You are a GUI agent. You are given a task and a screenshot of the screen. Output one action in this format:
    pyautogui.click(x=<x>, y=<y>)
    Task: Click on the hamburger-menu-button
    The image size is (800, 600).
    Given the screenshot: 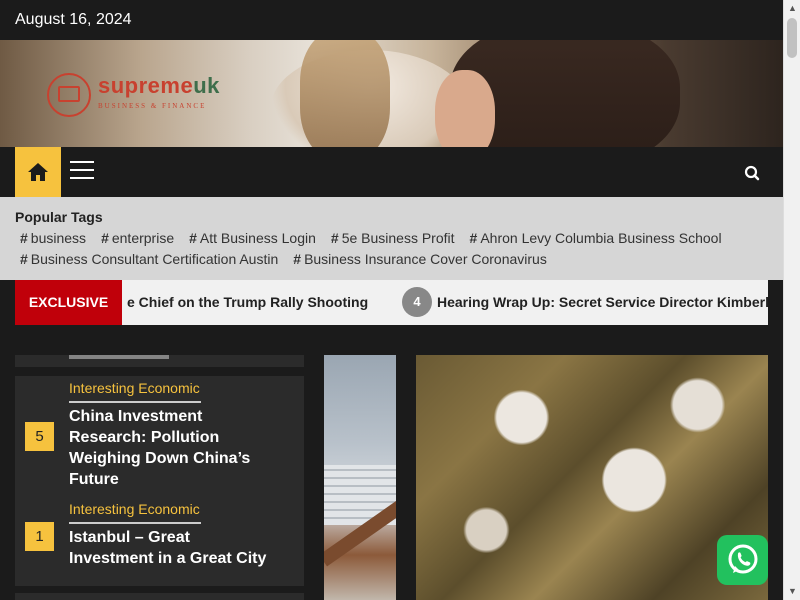 What is the action you would take?
    pyautogui.click(x=82, y=172)
    